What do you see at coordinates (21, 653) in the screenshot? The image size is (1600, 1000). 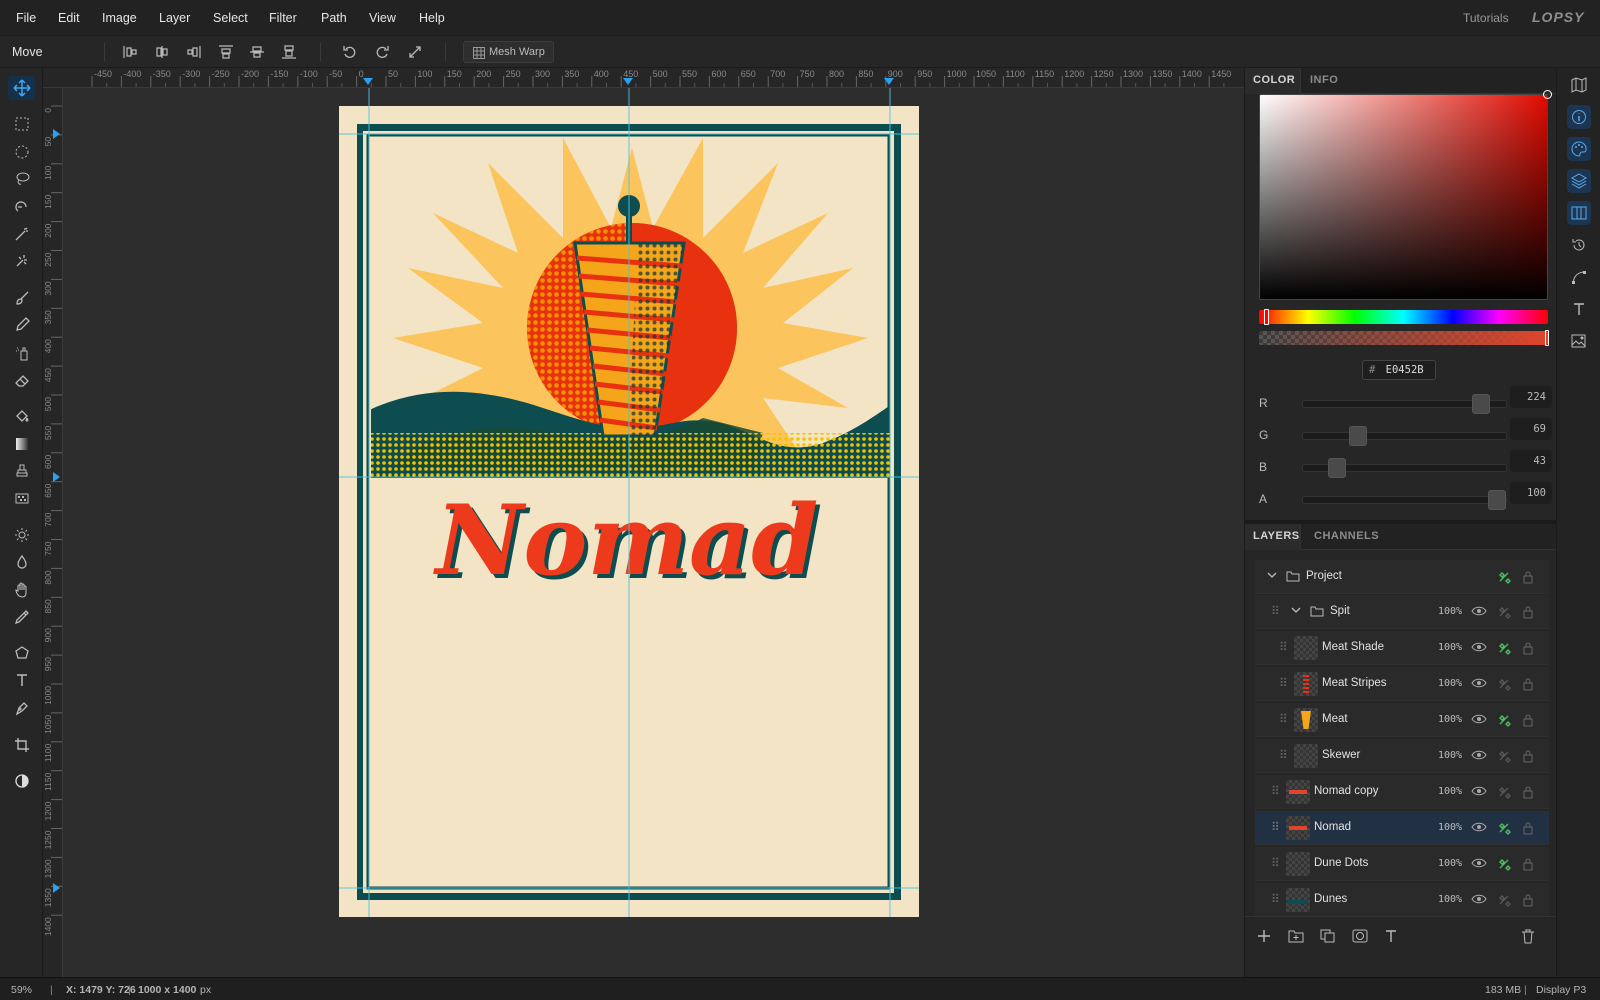 I see `polygon-icon` at bounding box center [21, 653].